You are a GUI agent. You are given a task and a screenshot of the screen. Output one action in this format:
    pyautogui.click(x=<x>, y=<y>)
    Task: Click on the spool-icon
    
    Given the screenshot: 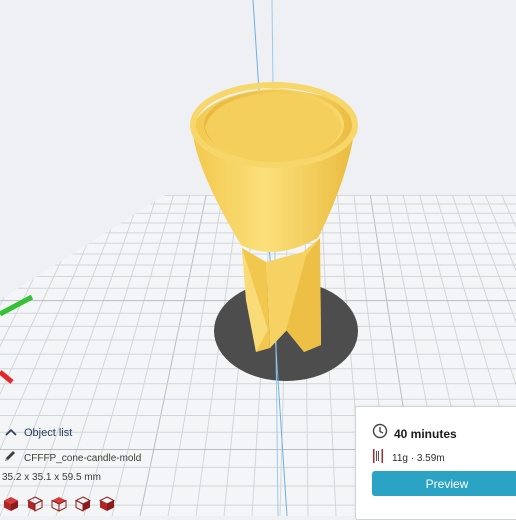 What is the action you would take?
    pyautogui.click(x=378, y=458)
    